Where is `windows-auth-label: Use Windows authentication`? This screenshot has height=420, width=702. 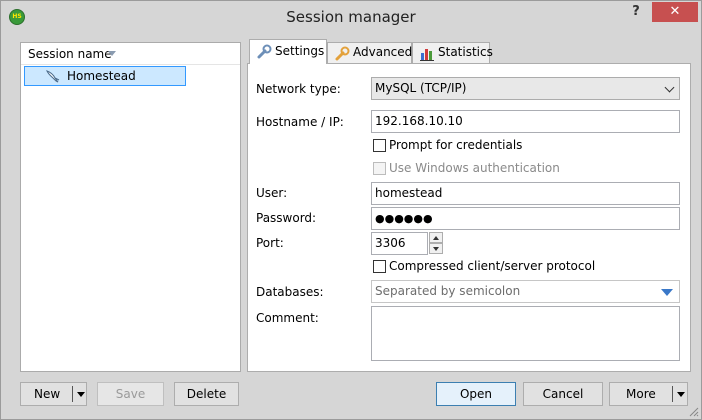 windows-auth-label: Use Windows authentication is located at coordinates (474, 168).